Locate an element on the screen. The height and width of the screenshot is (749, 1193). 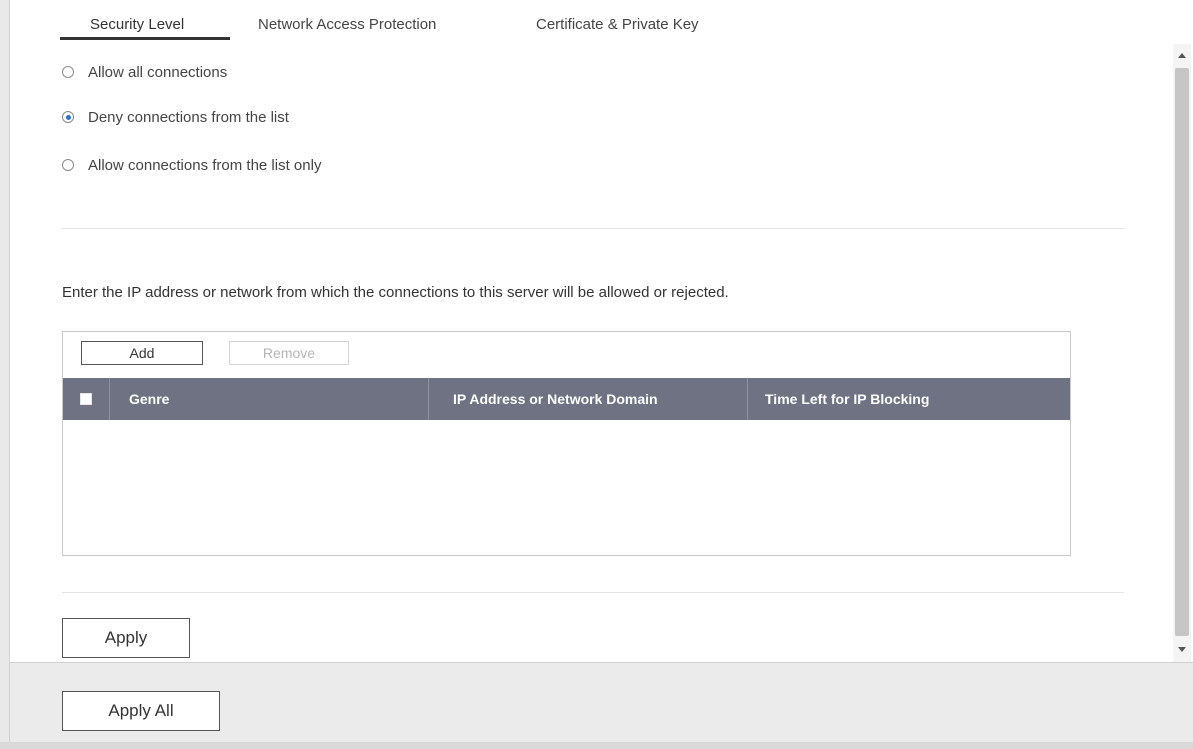
window-frame-left is located at coordinates (5, 374).